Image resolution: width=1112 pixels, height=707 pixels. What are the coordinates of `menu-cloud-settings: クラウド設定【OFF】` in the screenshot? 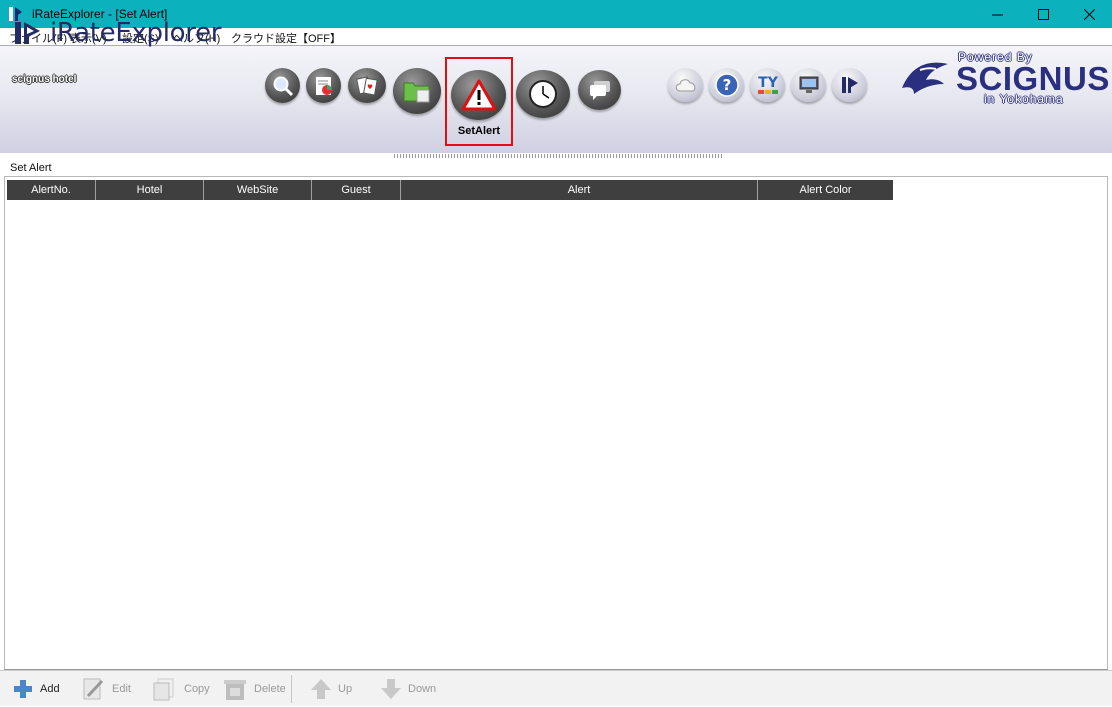 It's located at (286, 38).